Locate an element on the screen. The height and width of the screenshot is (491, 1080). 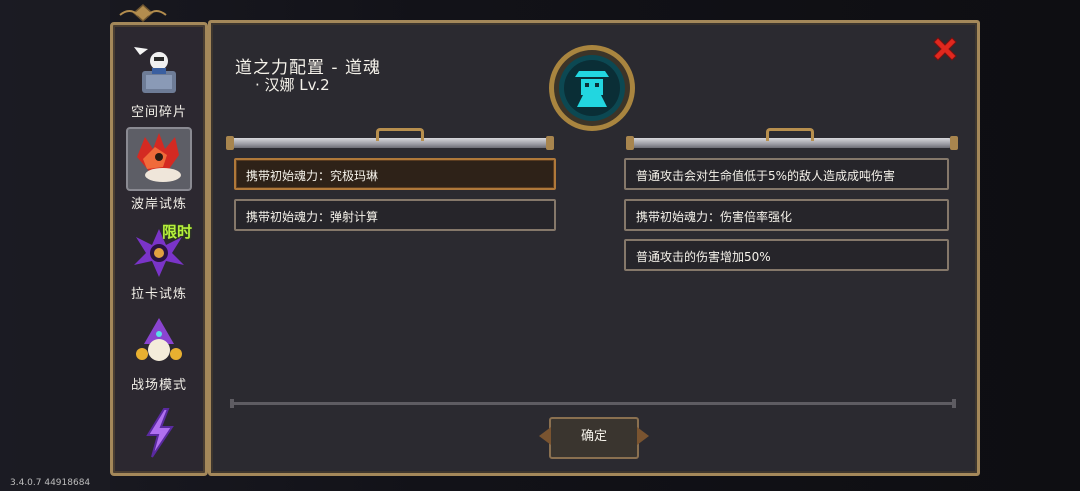
confirm-button-label: 确定 is located at coordinates (593, 436).